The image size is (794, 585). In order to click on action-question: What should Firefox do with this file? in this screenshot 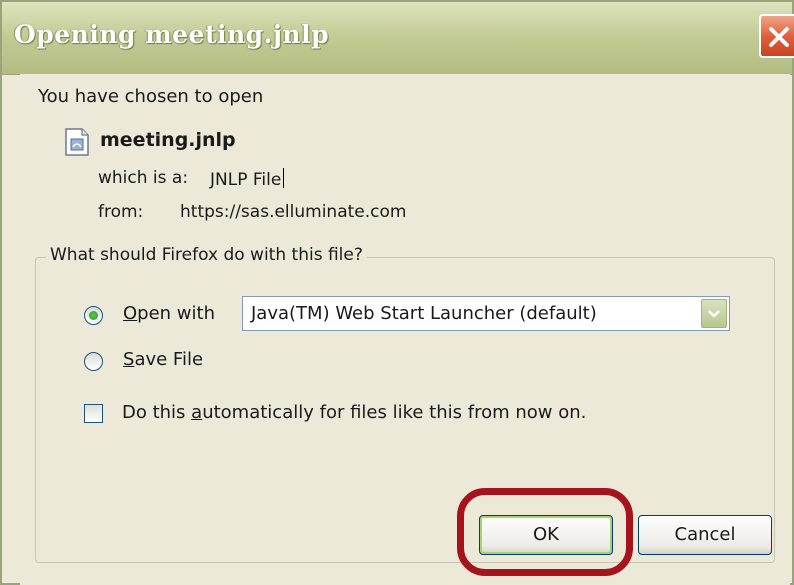, I will do `click(206, 255)`.